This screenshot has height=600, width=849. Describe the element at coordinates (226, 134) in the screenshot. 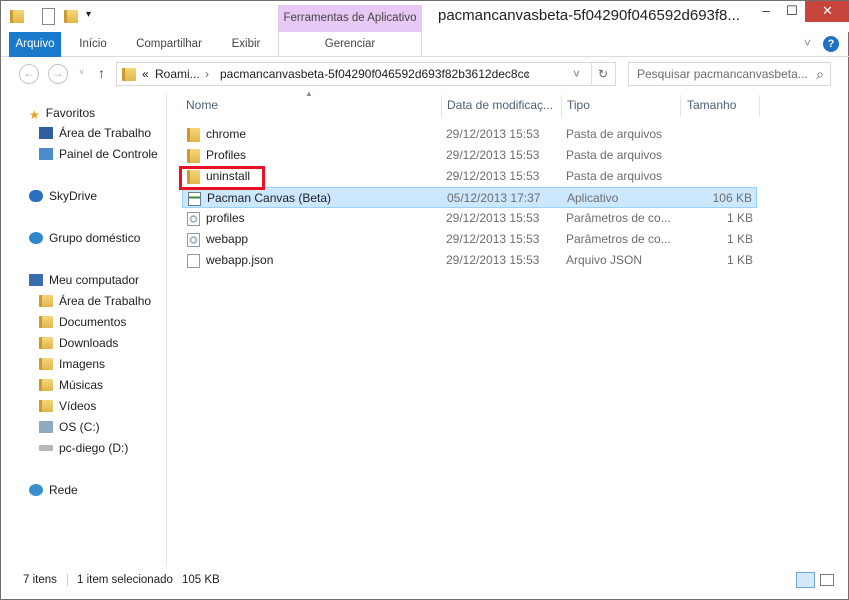

I see `file-name: chrome` at that location.